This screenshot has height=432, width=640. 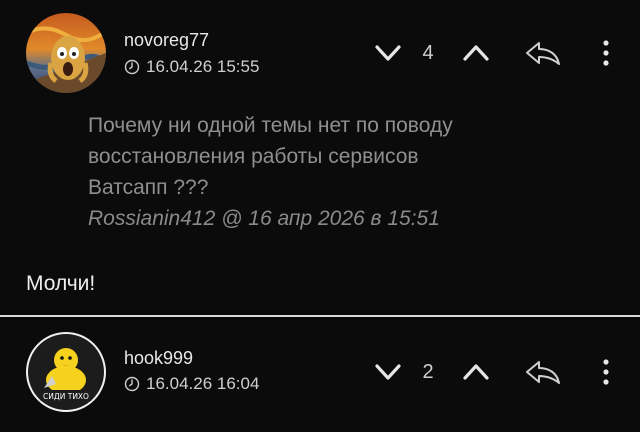 What do you see at coordinates (428, 371) in the screenshot?
I see `rating-count: 2` at bounding box center [428, 371].